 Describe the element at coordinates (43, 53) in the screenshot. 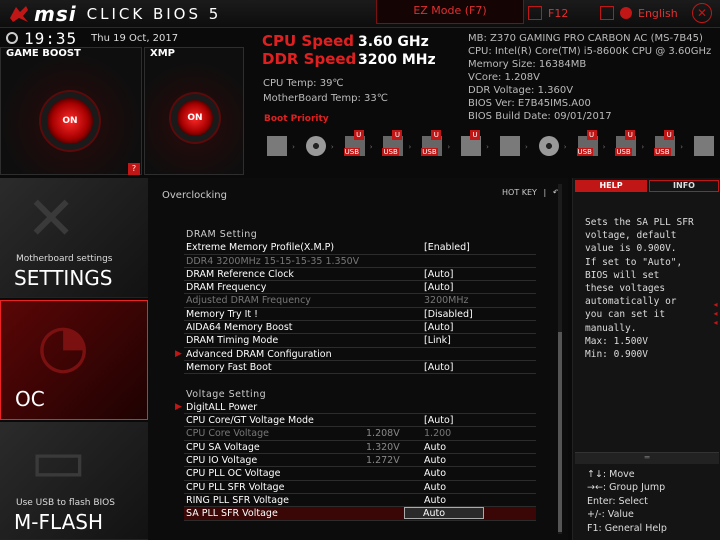

I see `game-boost-title: GAME BOOST` at that location.